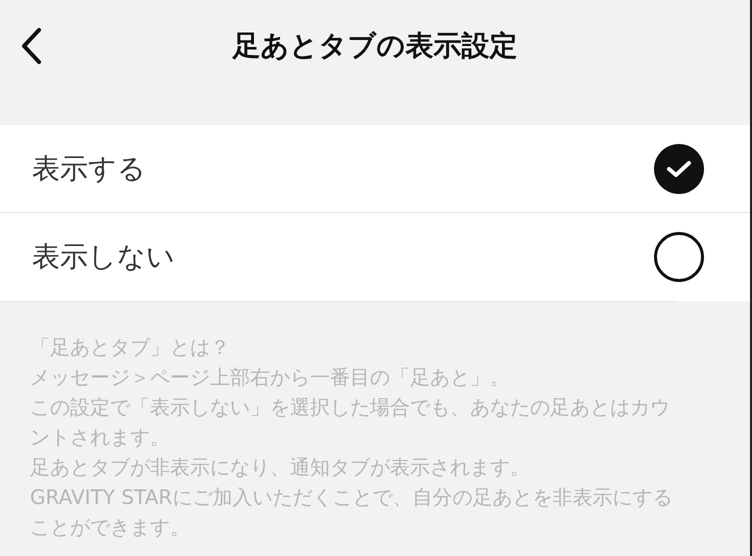  Describe the element at coordinates (350, 422) in the screenshot. I see `note-text: この設定で「表示しない」を選択した場合でも、あなたの足あとはカウントされます。` at that location.